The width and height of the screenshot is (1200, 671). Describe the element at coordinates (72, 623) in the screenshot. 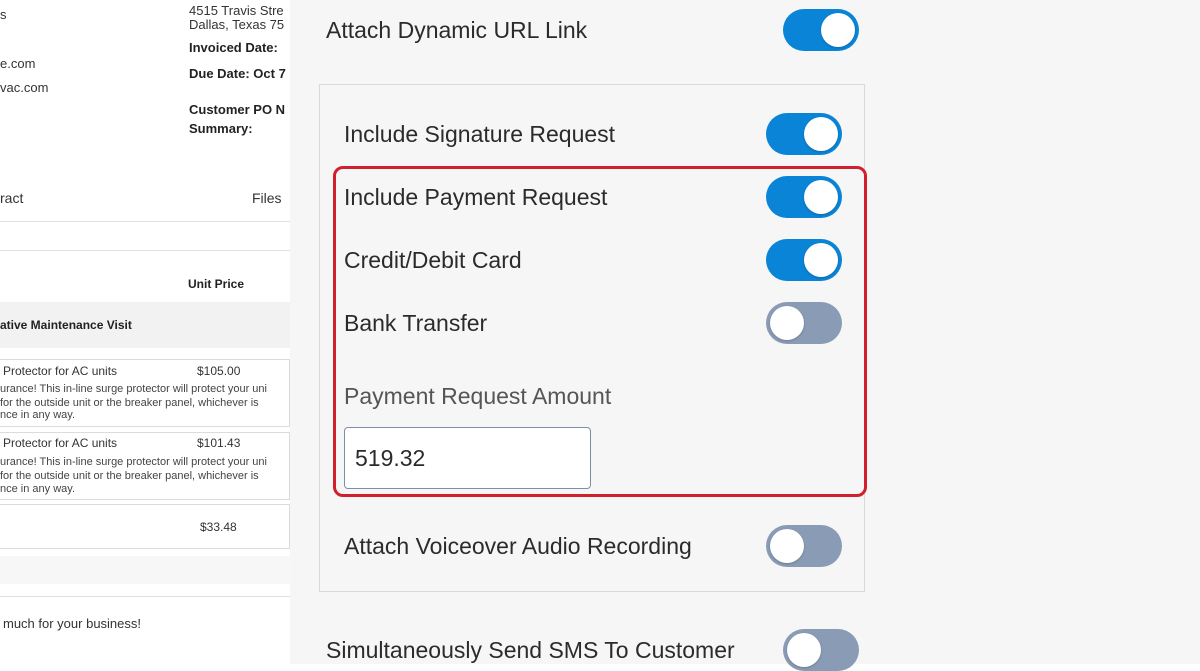

I see `thank-you-note: much for your business!` at that location.